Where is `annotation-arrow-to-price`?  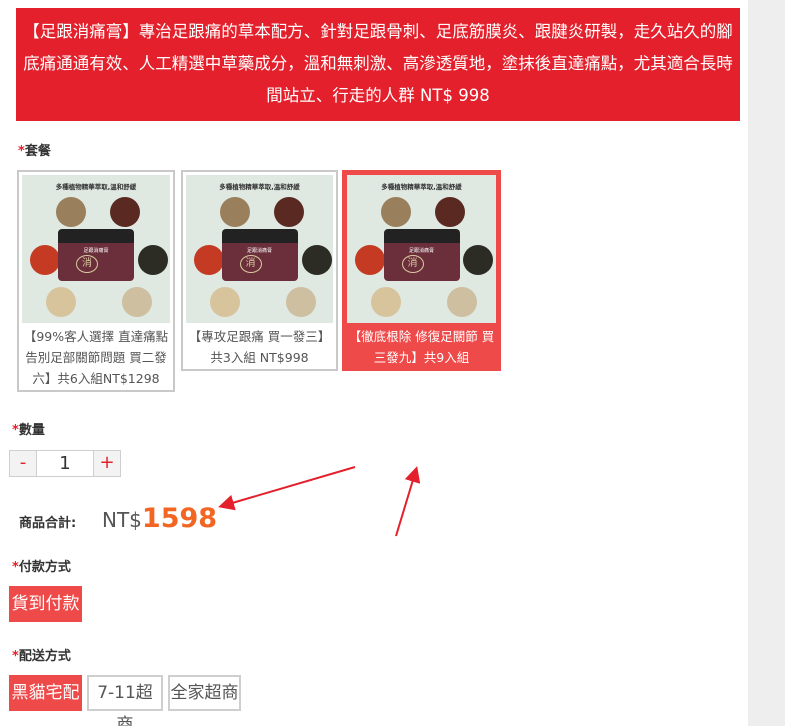 annotation-arrow-to-price is located at coordinates (287, 488).